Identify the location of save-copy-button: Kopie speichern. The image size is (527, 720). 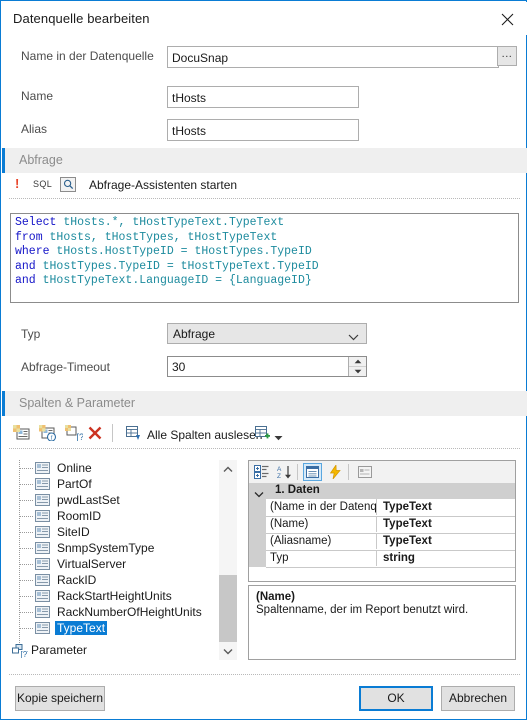
(60, 698).